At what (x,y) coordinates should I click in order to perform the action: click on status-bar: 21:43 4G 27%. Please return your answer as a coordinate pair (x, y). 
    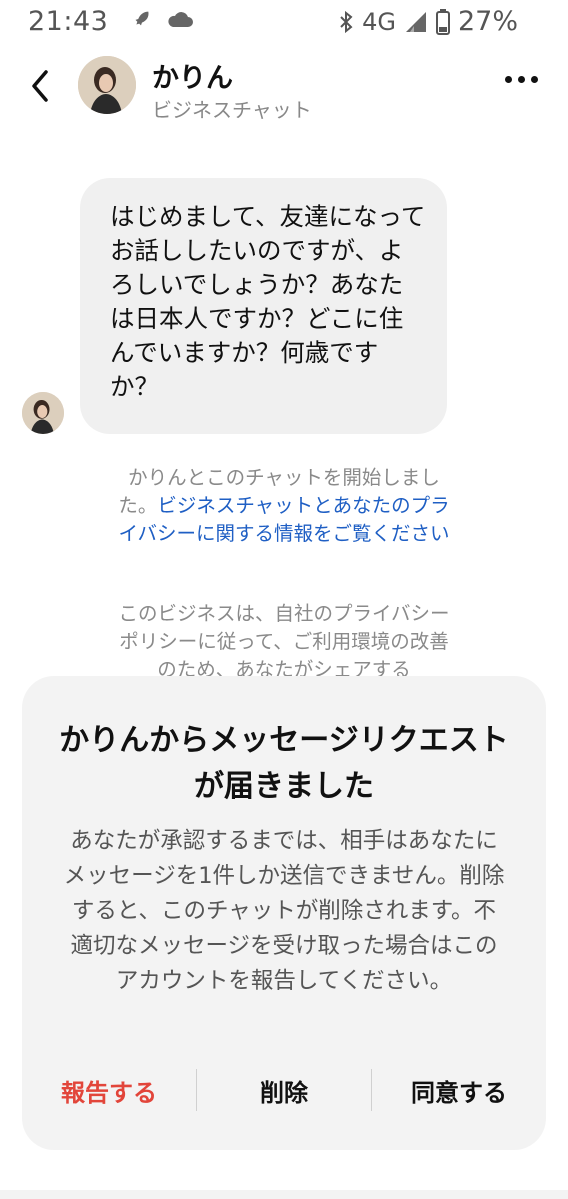
    Looking at the image, I should click on (284, 23).